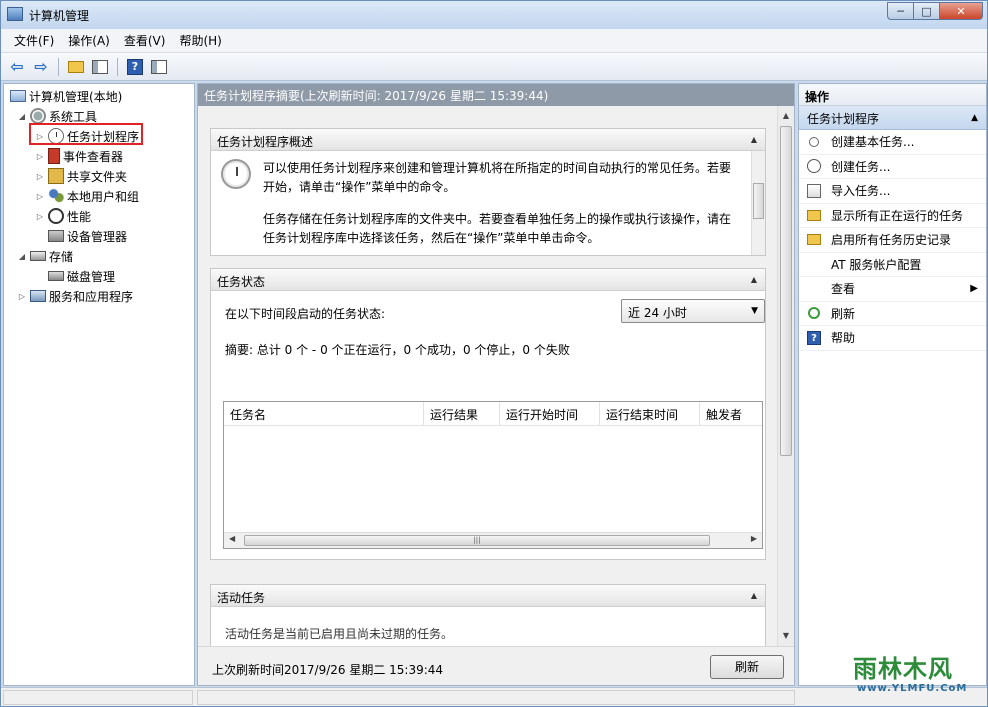 This screenshot has height=707, width=988. Describe the element at coordinates (488, 626) in the screenshot. I see `active-tasks-body: 活动任务是当前已启用且尚未过期的任务。` at that location.